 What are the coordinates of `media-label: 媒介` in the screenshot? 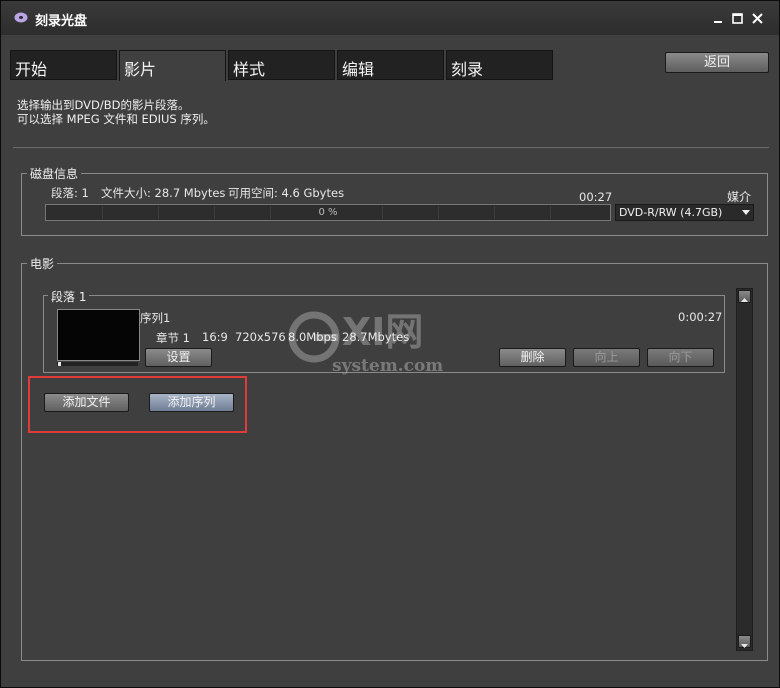 It's located at (739, 197).